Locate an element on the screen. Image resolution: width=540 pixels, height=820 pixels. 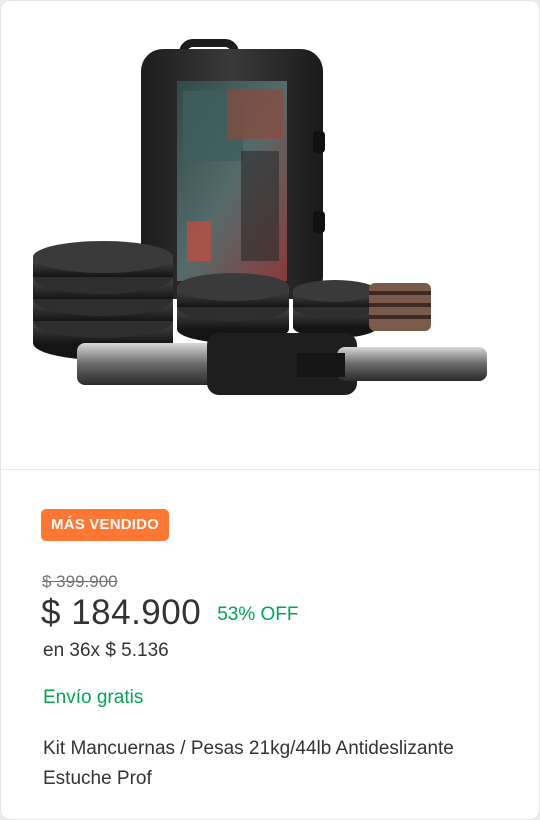
installments-text: en 36x $ 5.136 is located at coordinates (106, 650).